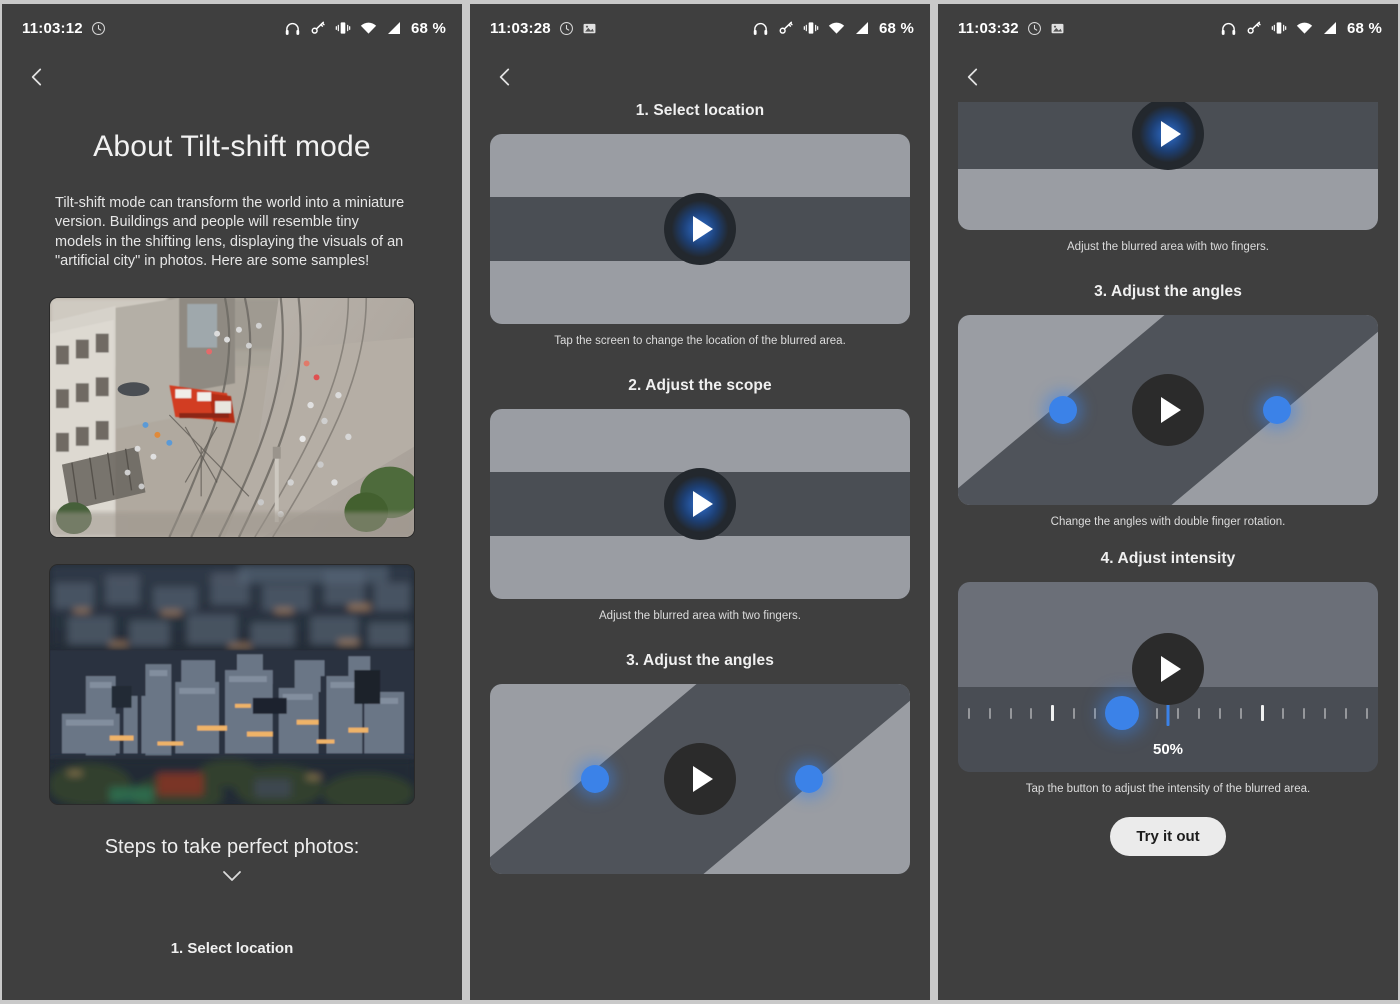  Describe the element at coordinates (52, 28) in the screenshot. I see `status-time: 11:03:12` at that location.